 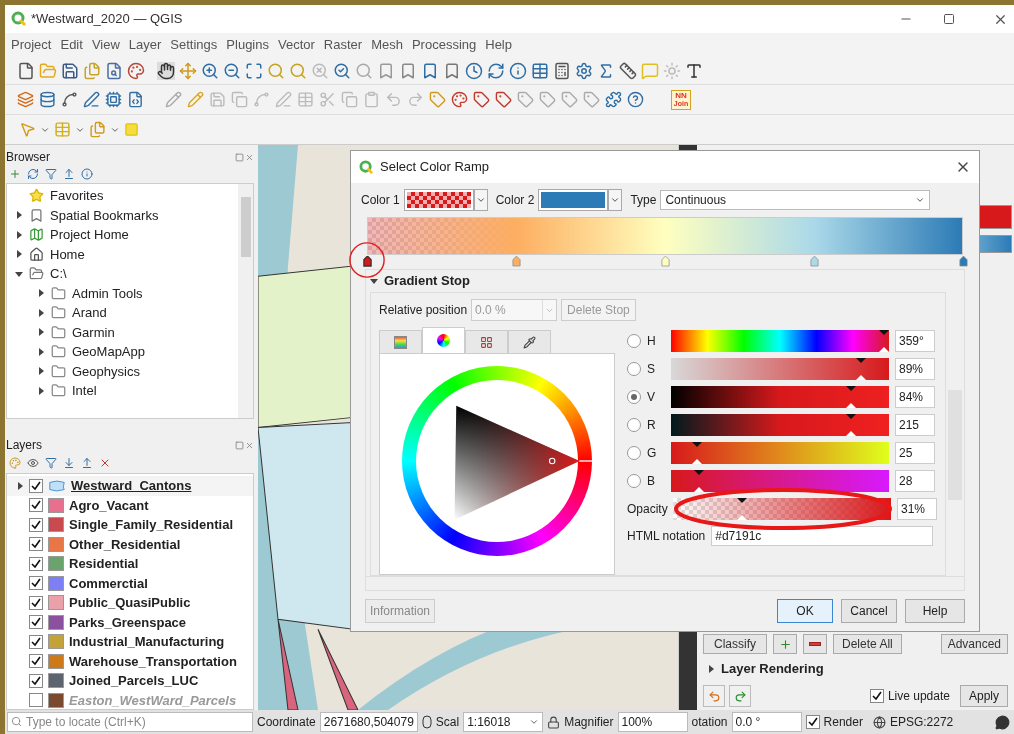 What do you see at coordinates (1002, 722) in the screenshot?
I see `message-icon` at bounding box center [1002, 722].